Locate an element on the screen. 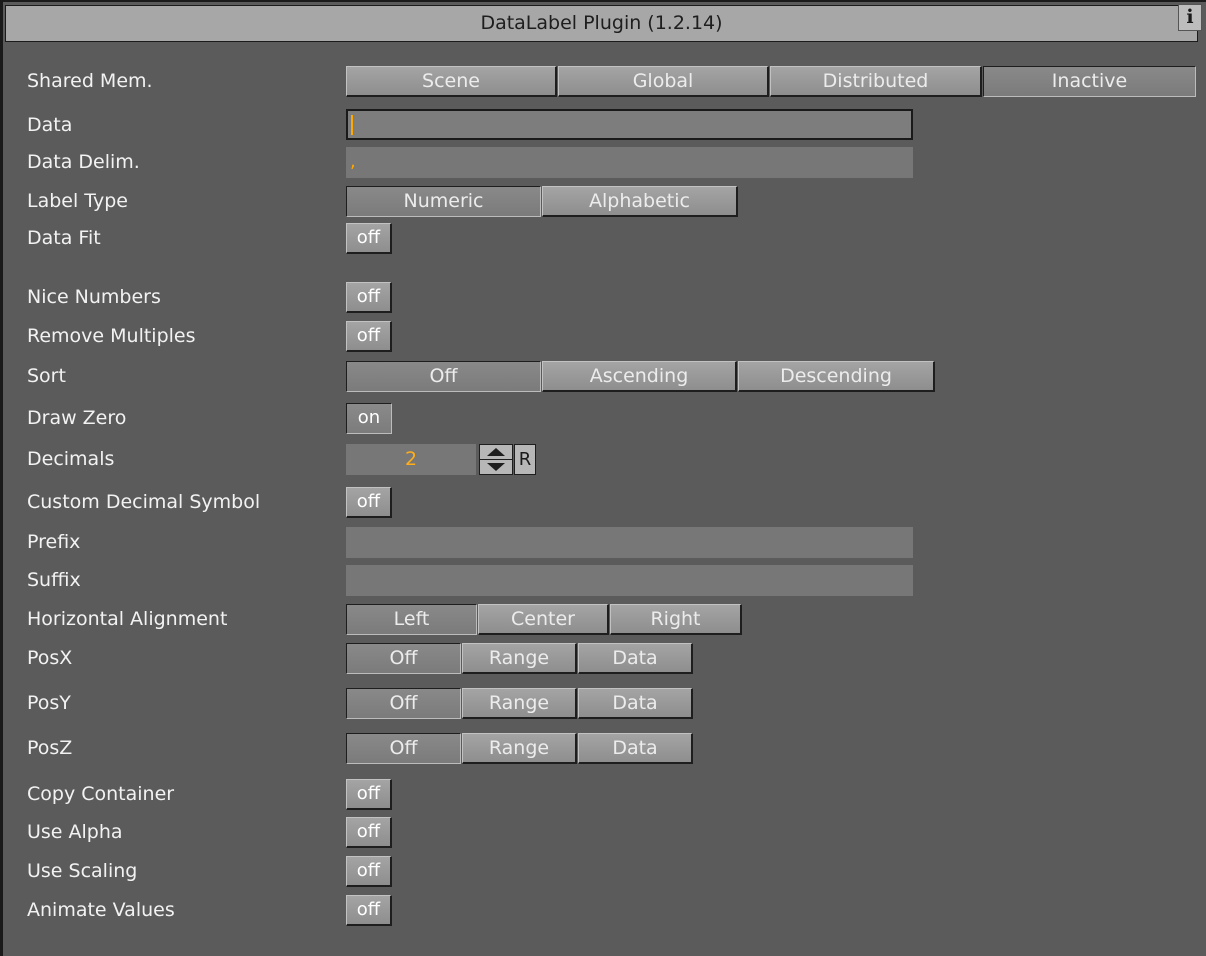 The height and width of the screenshot is (956, 1206). posz-off-button: Off is located at coordinates (403, 748).